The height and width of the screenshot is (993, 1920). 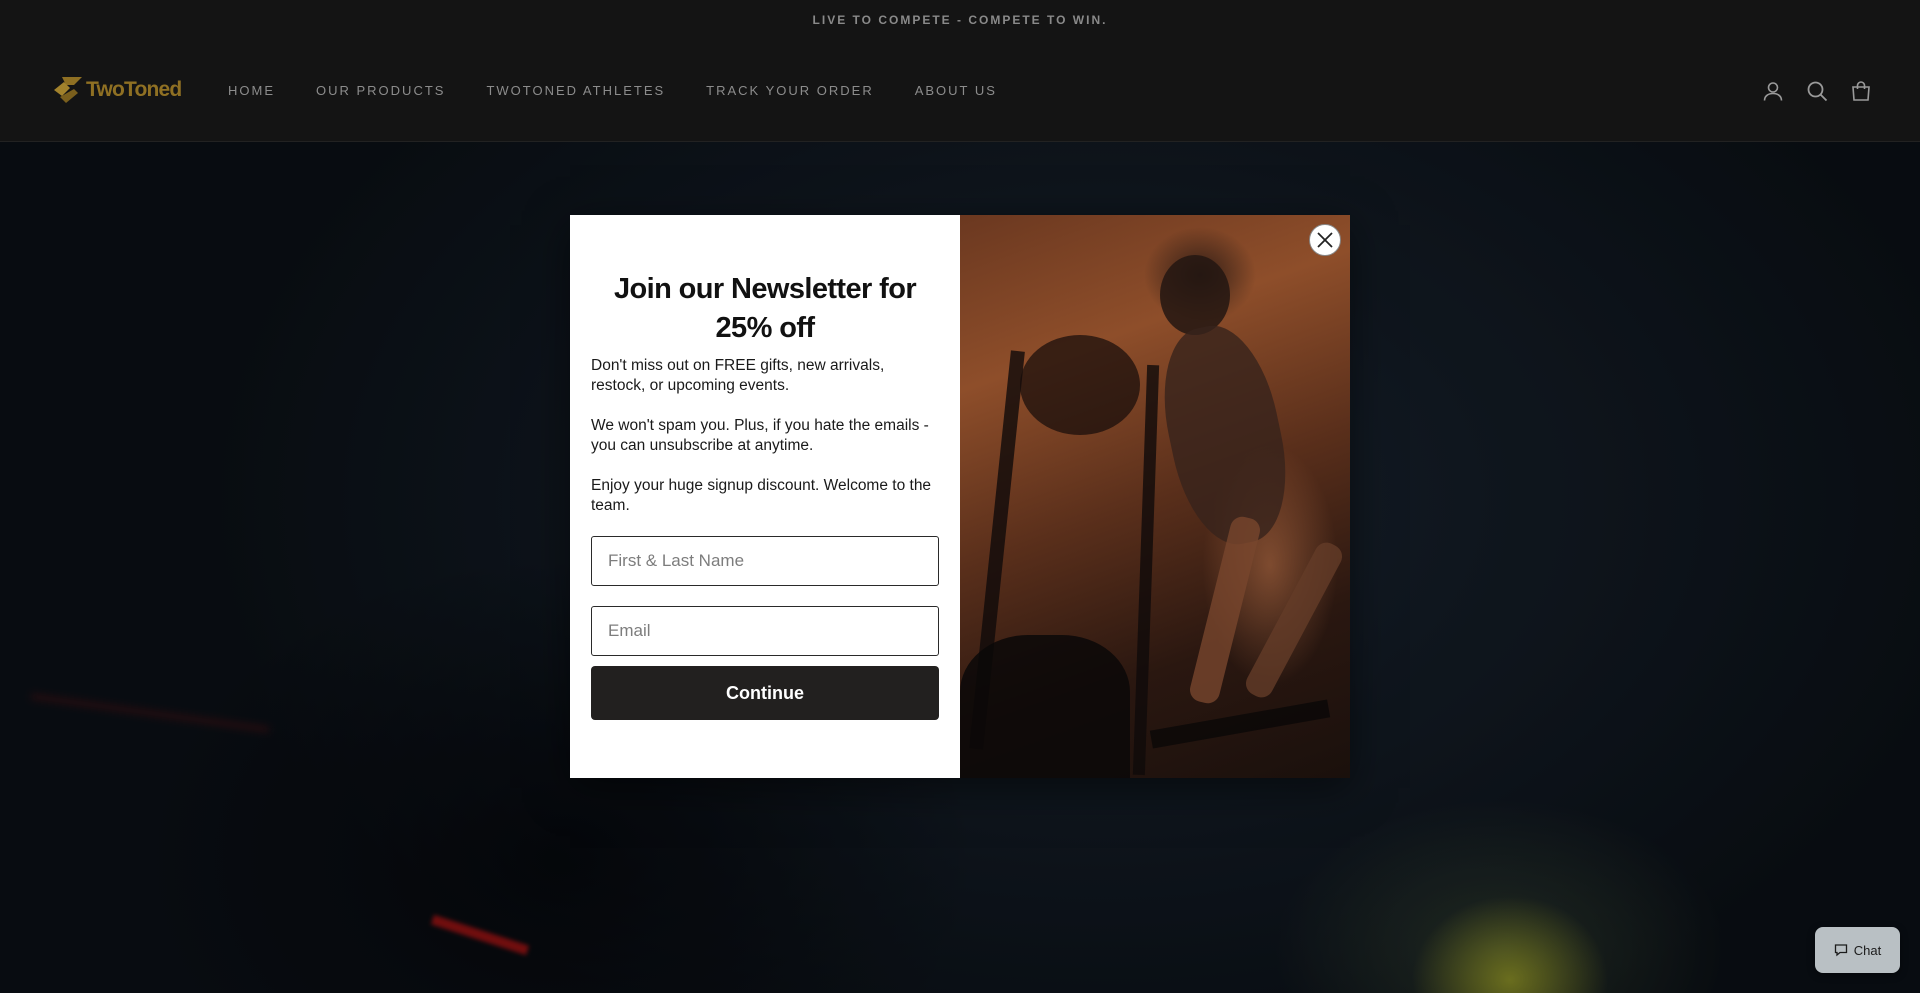 I want to click on brand-logo: TwoToned, so click(x=117, y=90).